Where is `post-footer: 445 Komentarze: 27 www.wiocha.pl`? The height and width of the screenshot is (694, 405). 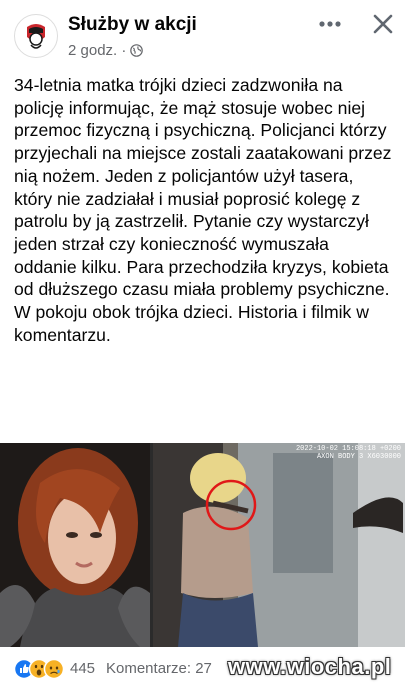
post-footer: 445 Komentarze: 27 www.wiocha.pl is located at coordinates (202, 671).